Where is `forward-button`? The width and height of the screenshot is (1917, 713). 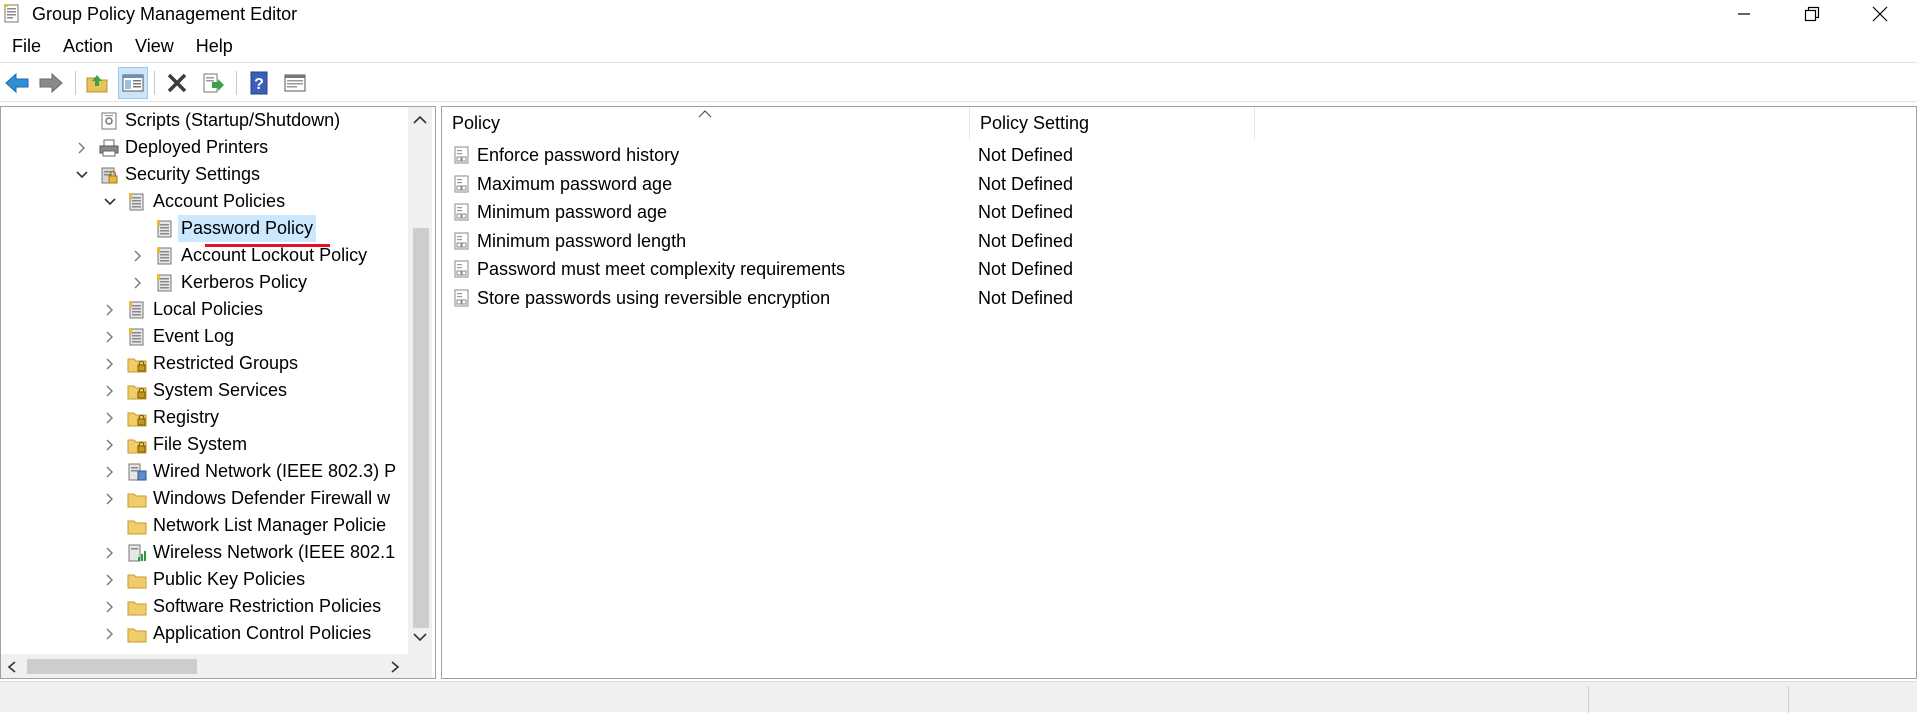
forward-button is located at coordinates (51, 83).